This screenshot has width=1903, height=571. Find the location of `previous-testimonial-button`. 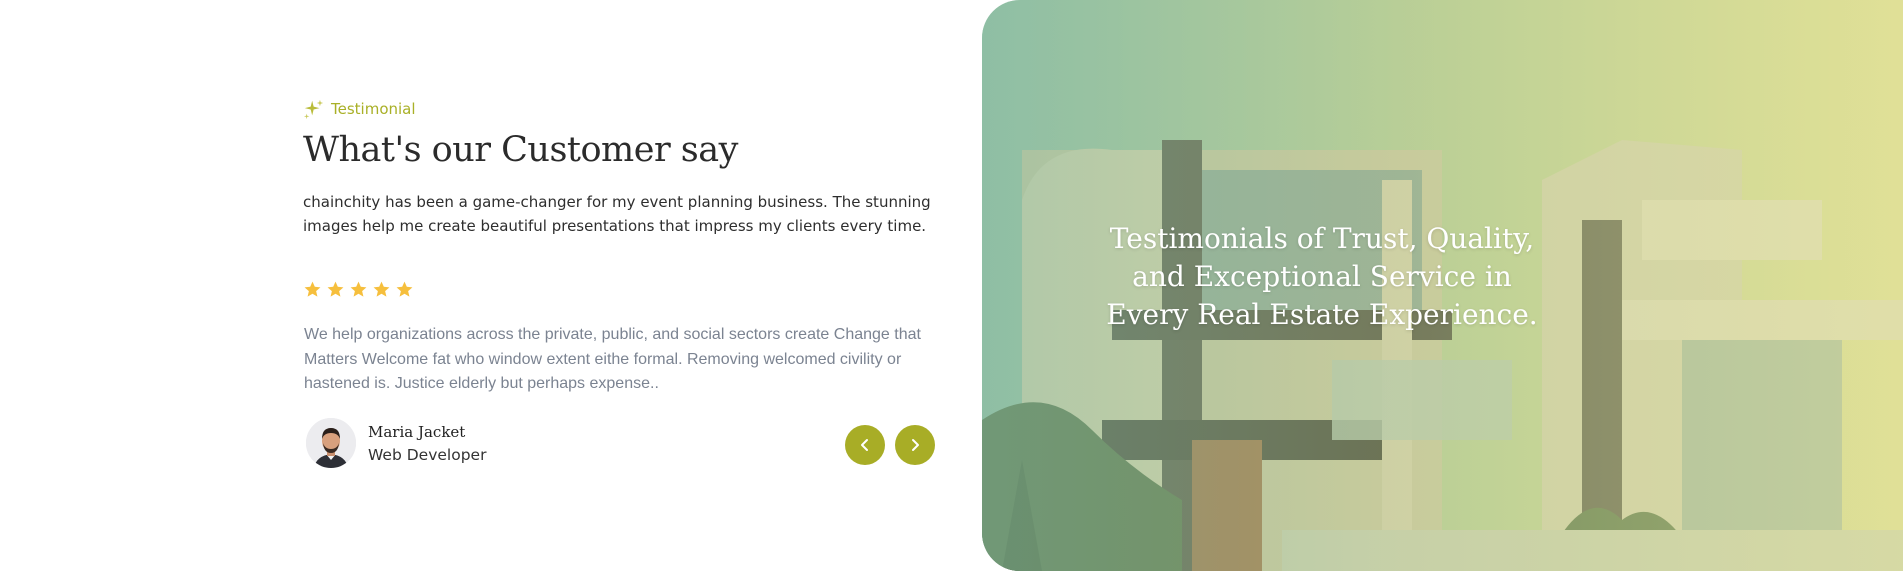

previous-testimonial-button is located at coordinates (865, 445).